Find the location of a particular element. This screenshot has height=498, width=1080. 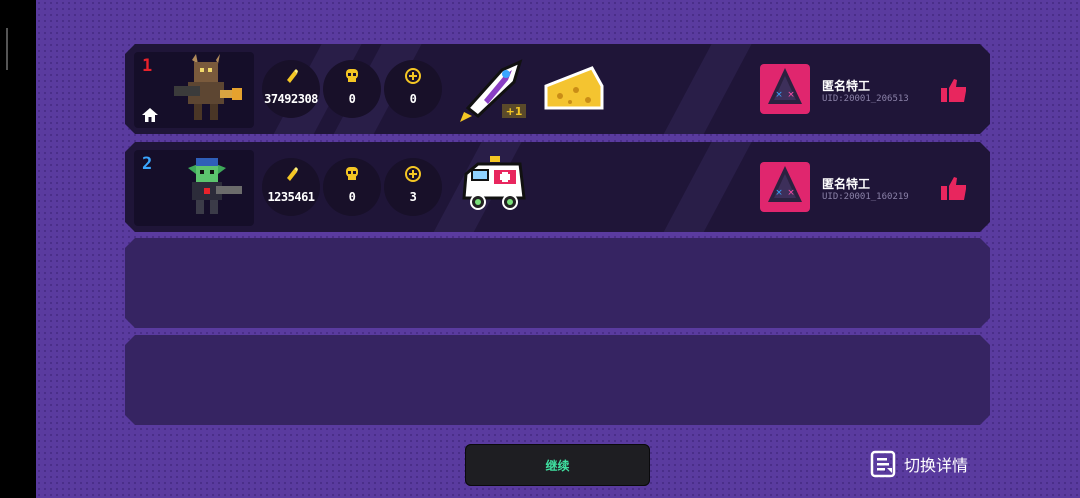

rocket-plus-one-icon: +1 is located at coordinates (493, 90).